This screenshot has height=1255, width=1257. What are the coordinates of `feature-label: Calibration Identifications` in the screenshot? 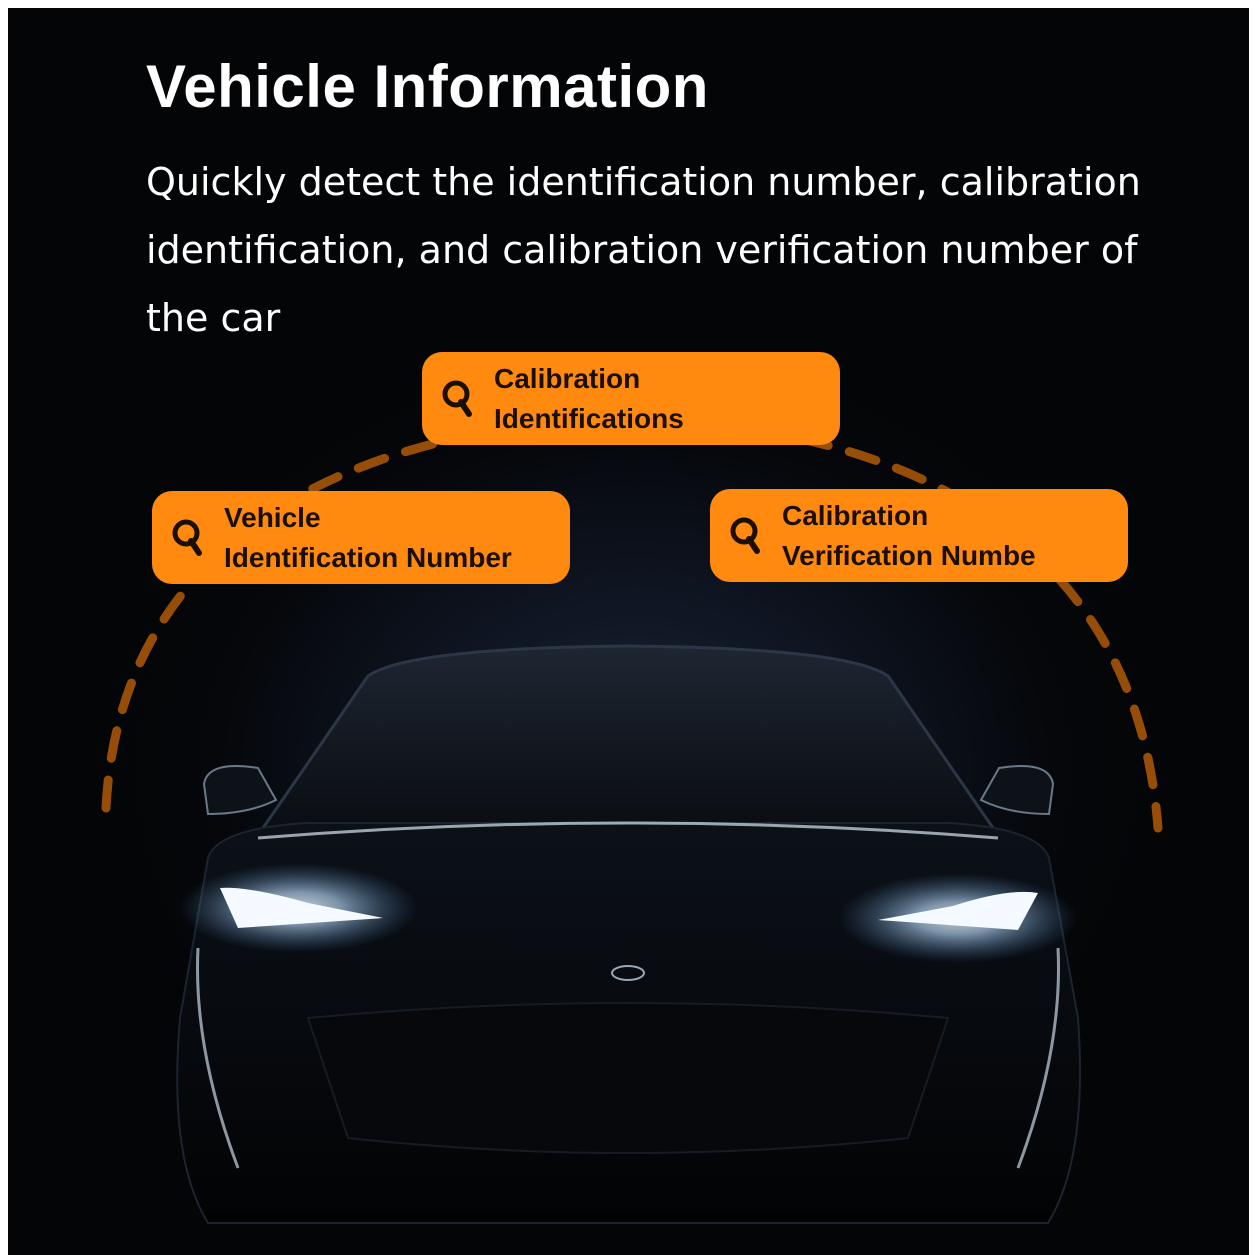 It's located at (589, 398).